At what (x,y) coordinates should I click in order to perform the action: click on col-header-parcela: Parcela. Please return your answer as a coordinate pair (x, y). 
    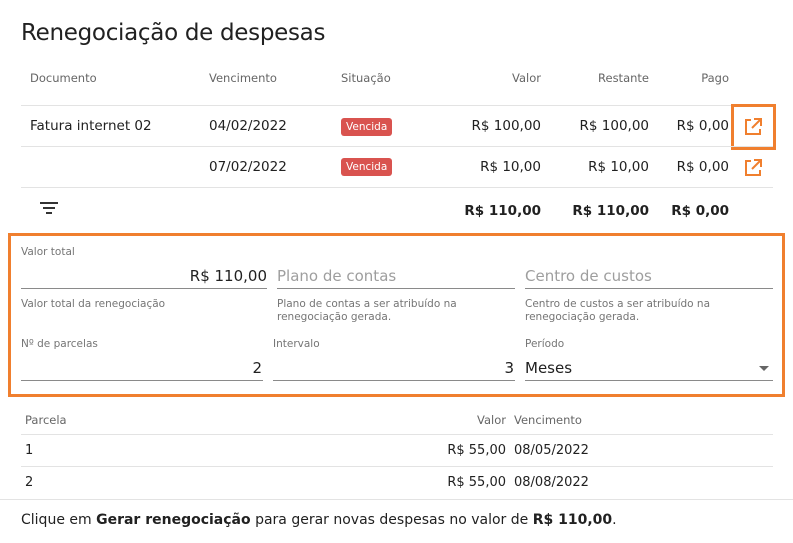
    Looking at the image, I should click on (46, 420).